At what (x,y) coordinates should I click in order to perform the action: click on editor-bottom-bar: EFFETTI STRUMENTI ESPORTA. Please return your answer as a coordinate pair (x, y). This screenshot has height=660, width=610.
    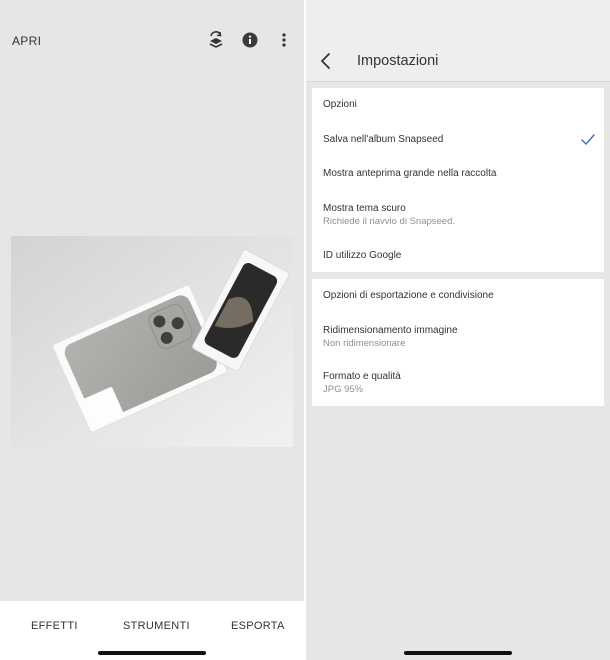
    Looking at the image, I should click on (152, 630).